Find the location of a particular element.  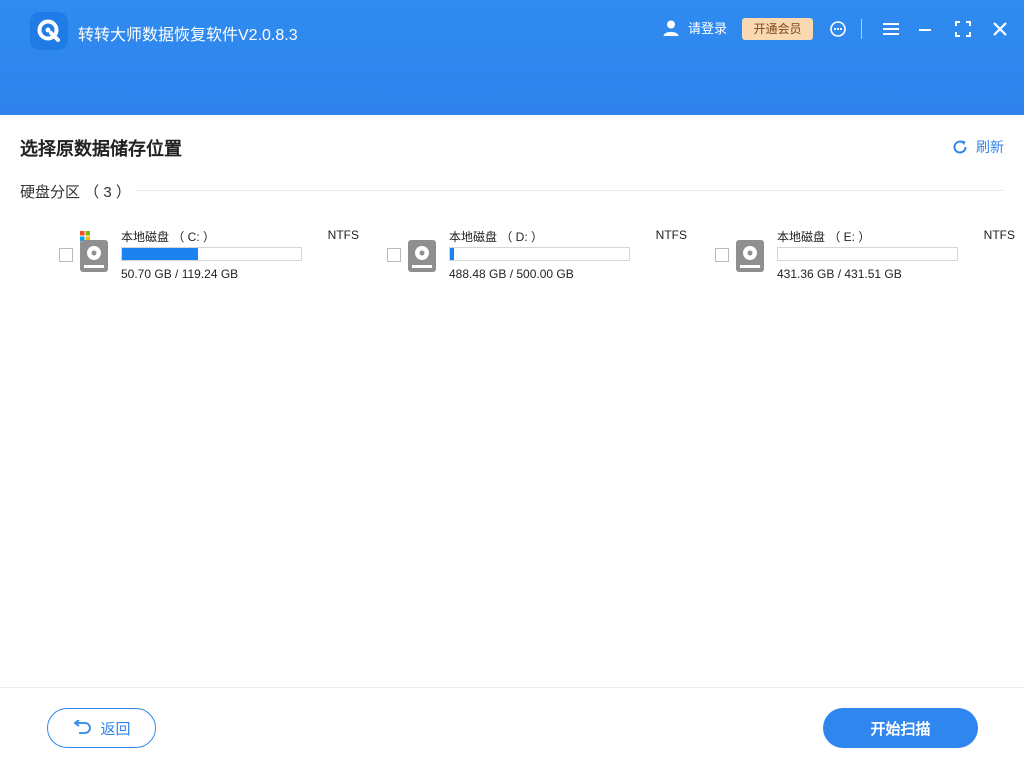

disk-item-d: 本地磁盘 （ D: ） NTFS 488.48 GB / 500.00 GB is located at coordinates (537, 256).